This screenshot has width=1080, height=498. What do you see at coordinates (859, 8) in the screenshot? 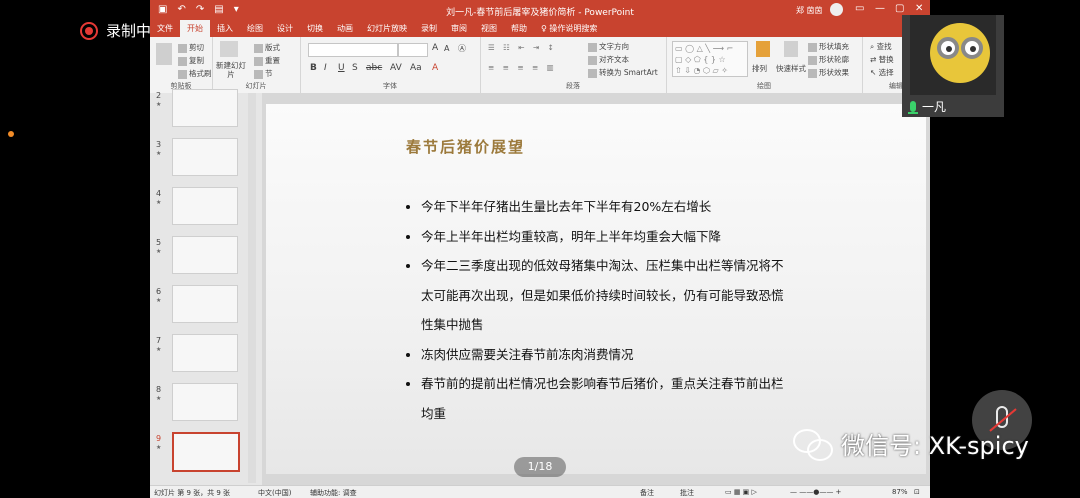
I see `ribbon-display-icon: ▭` at bounding box center [859, 8].